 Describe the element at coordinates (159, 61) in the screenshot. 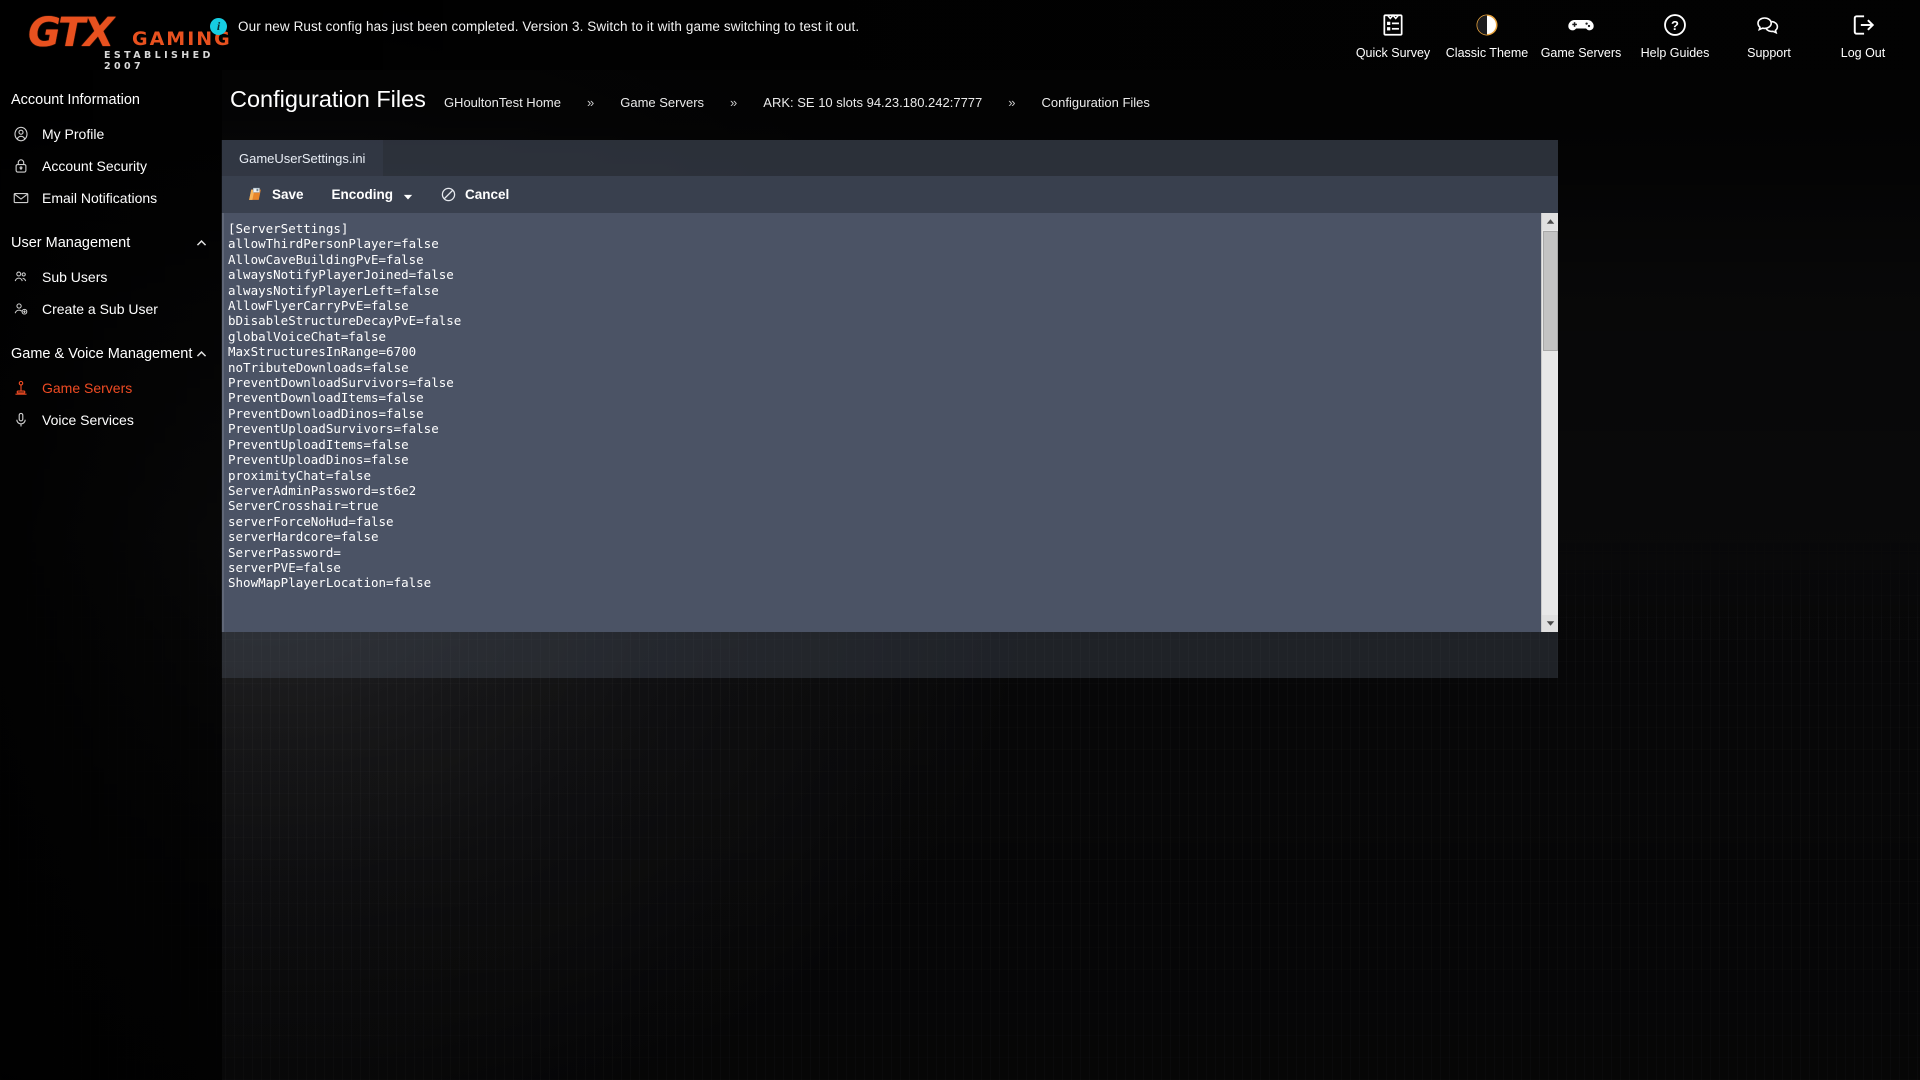

I see `logo-established-text: ESTABLISHED 2007` at that location.